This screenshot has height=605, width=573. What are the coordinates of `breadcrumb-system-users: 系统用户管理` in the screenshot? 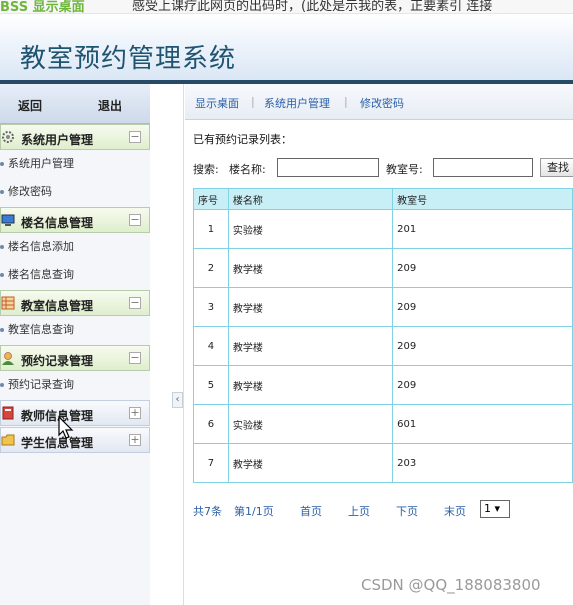 It's located at (297, 103).